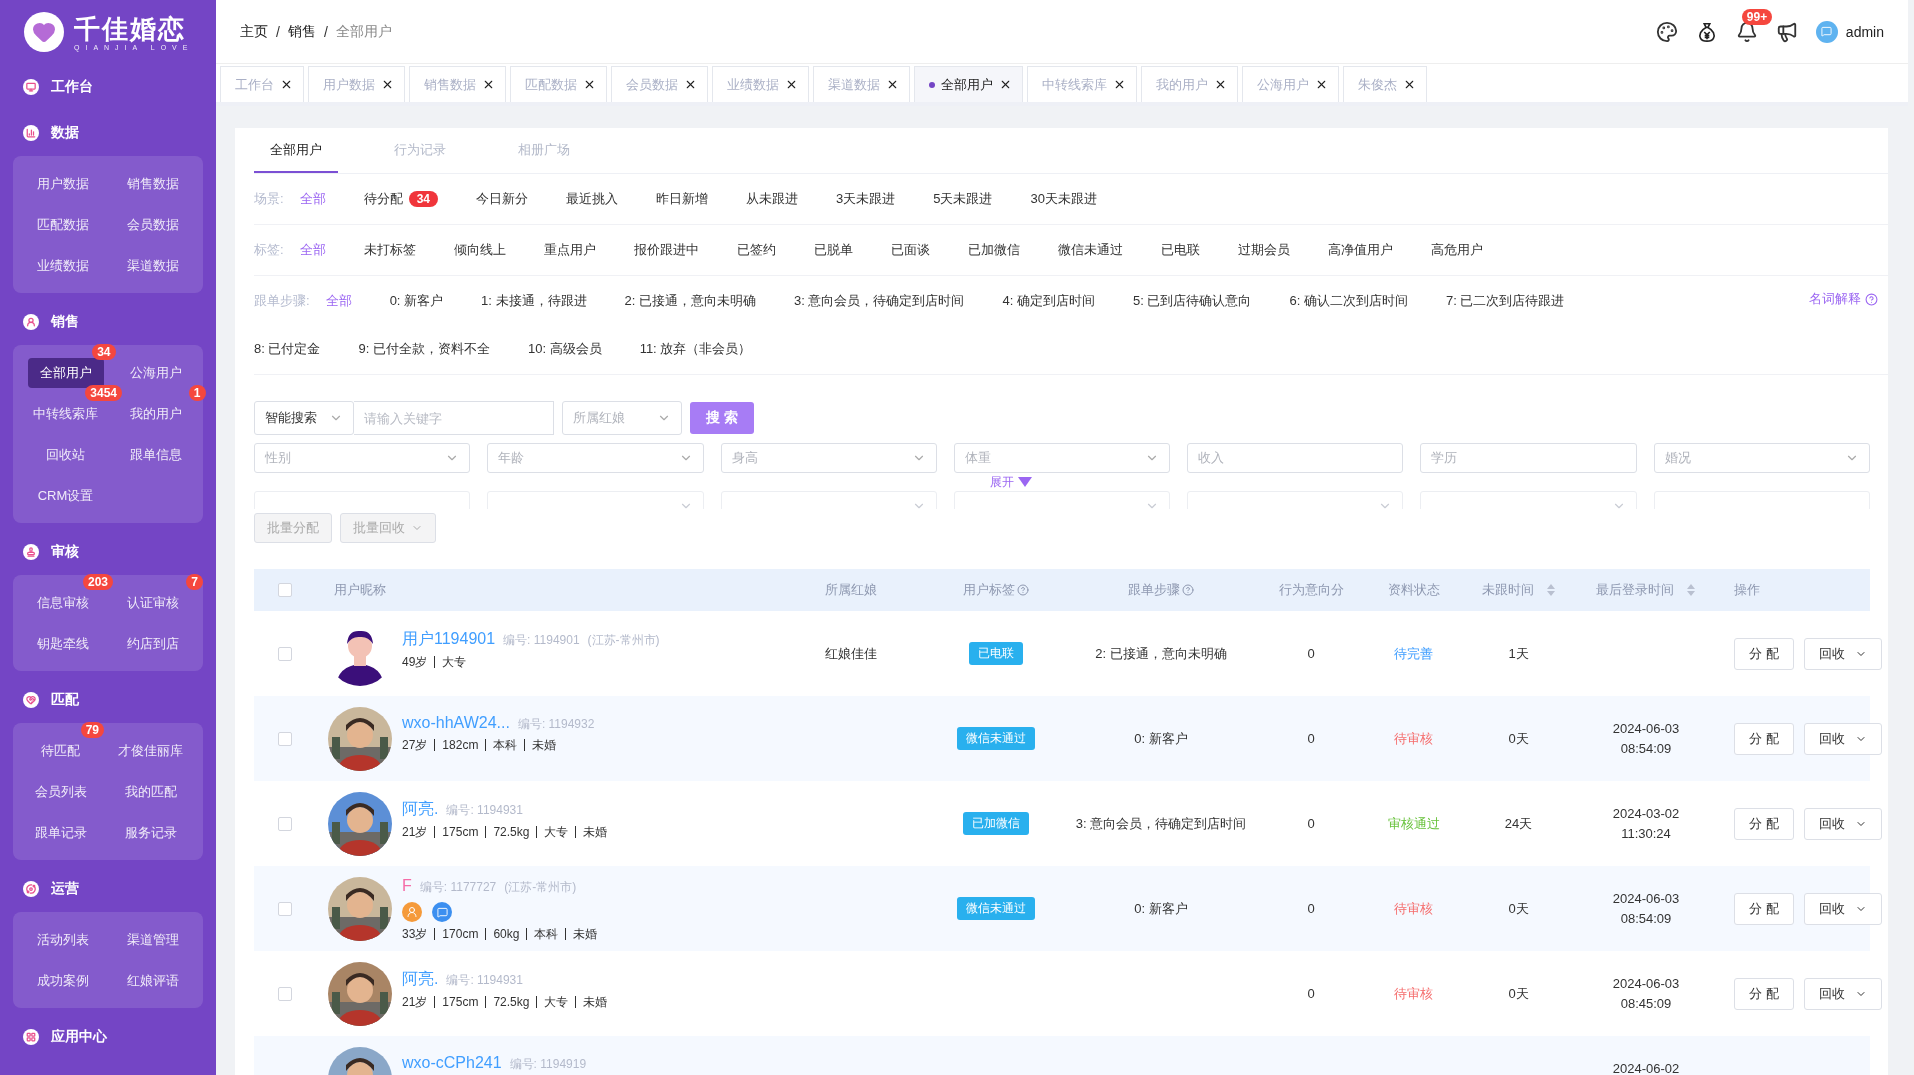 The width and height of the screenshot is (1914, 1075). Describe the element at coordinates (60, 791) in the screenshot. I see `sidebar-item: 会员列表` at that location.